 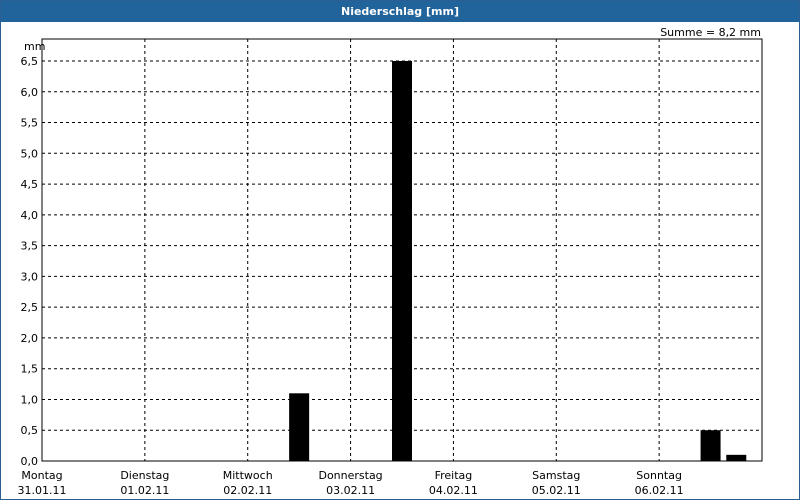 I want to click on y-tick-label: 1,5, so click(x=30, y=369).